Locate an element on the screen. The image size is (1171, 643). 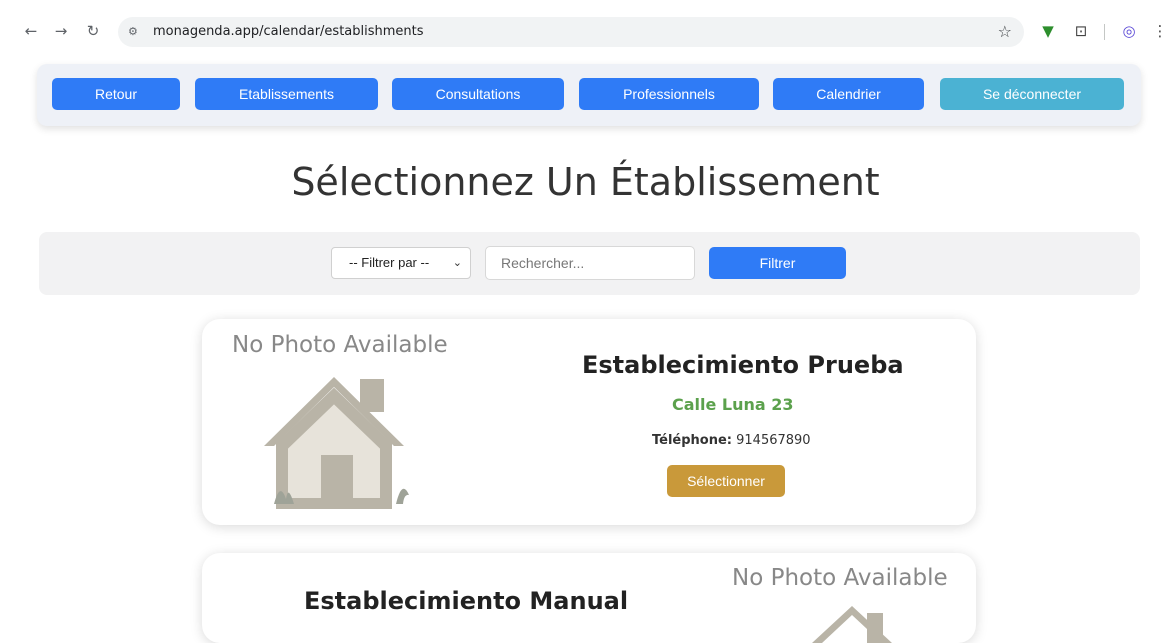
calendar-button: Calendrier is located at coordinates (848, 94).